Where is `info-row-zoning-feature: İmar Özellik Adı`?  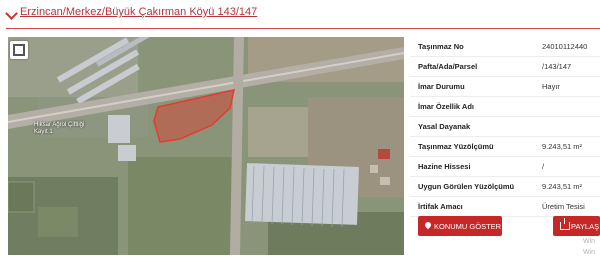
info-row-zoning-feature: İmar Özellik Adı is located at coordinates (505, 107).